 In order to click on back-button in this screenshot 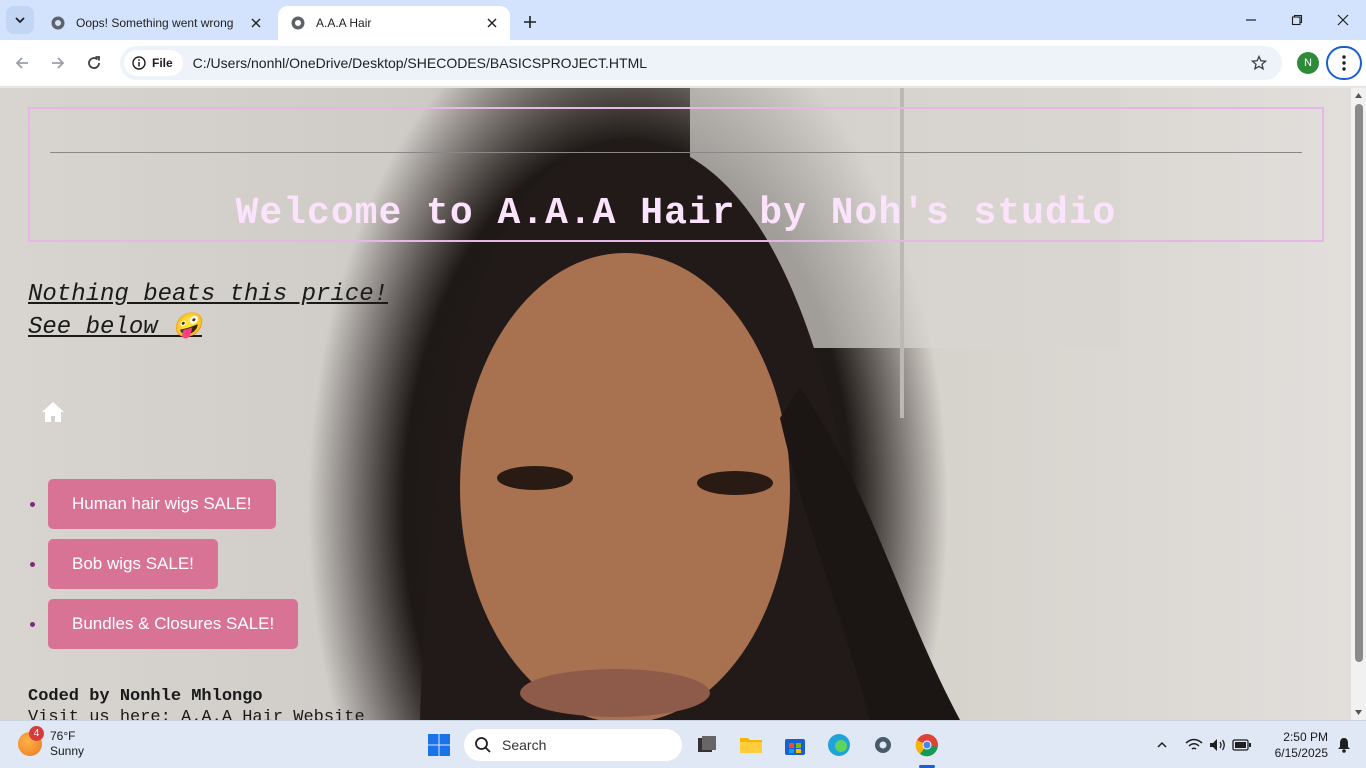, I will do `click(22, 63)`.